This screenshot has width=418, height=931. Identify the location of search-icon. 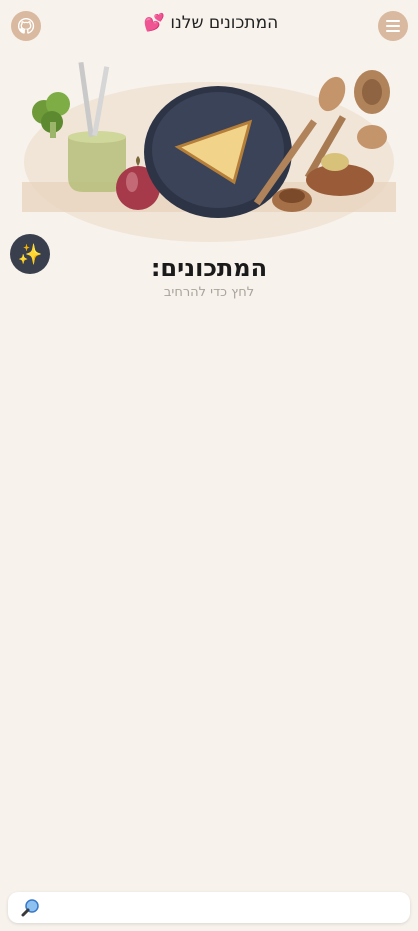
(30, 908).